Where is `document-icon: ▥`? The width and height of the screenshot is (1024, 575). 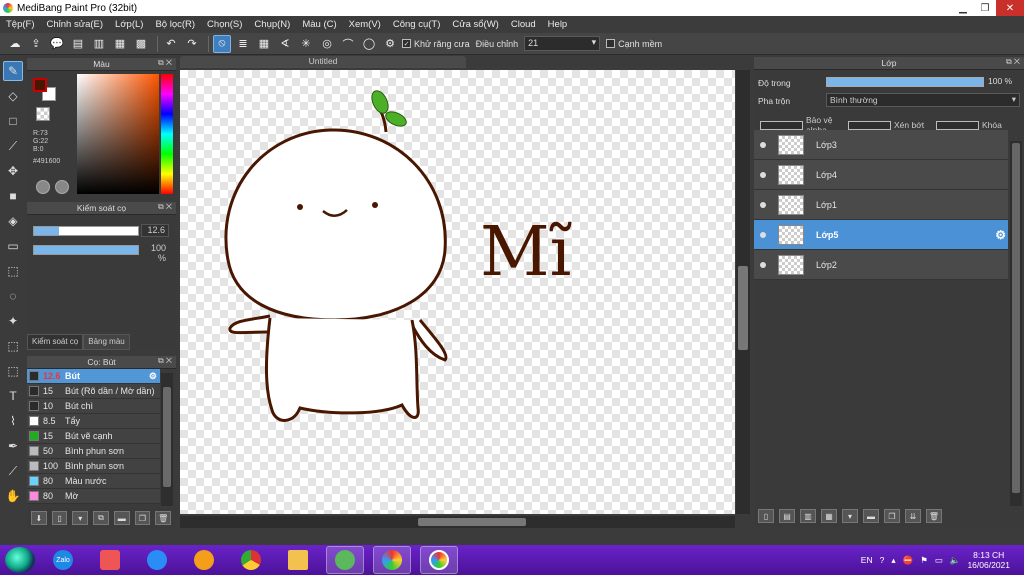 document-icon: ▥ is located at coordinates (99, 44).